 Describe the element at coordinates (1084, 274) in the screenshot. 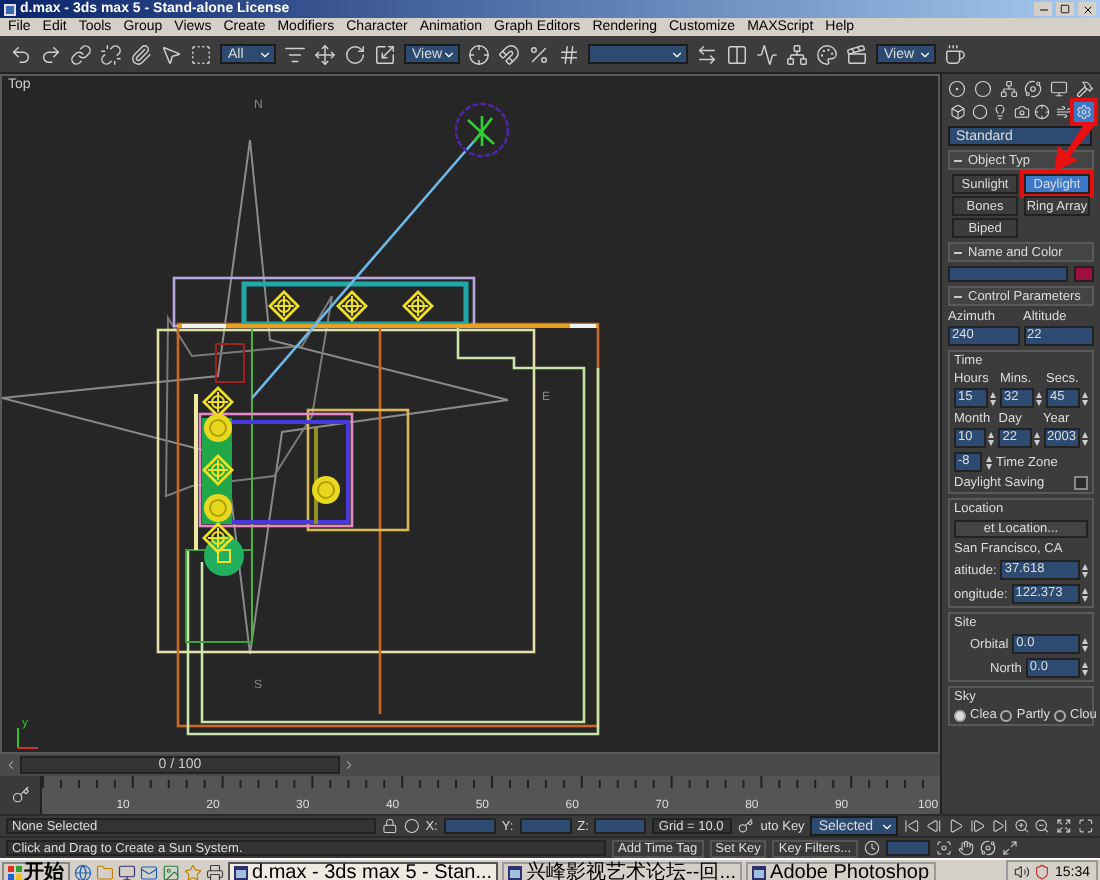

I see `color-swatch` at that location.